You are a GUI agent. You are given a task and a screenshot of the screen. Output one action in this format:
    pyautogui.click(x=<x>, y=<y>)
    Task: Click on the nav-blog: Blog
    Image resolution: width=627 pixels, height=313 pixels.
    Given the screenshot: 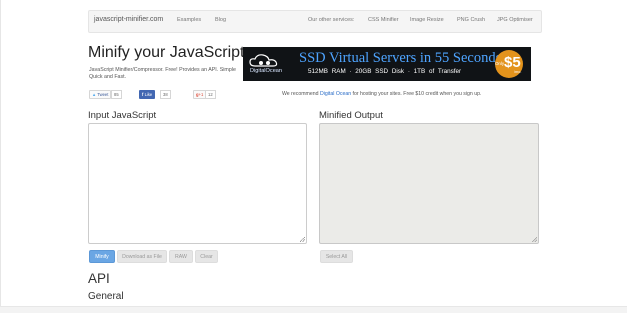 What is the action you would take?
    pyautogui.click(x=220, y=20)
    